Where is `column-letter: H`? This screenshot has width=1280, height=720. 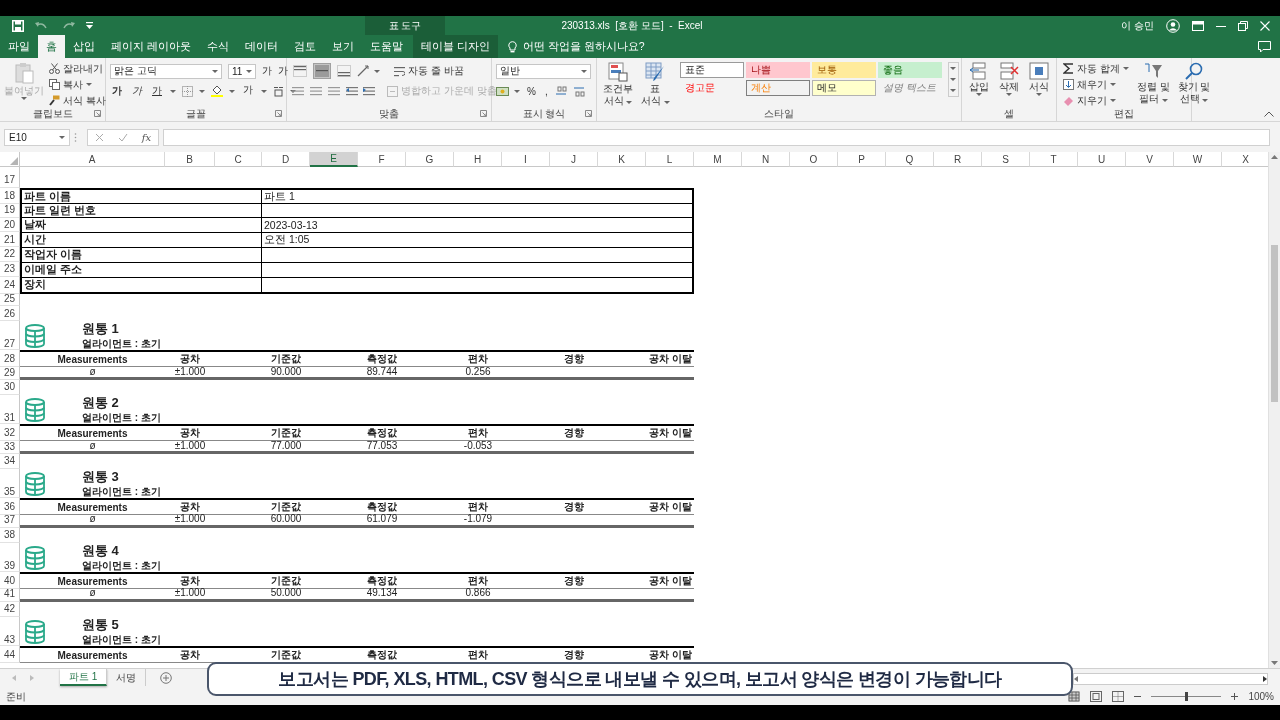
column-letter: H is located at coordinates (478, 159).